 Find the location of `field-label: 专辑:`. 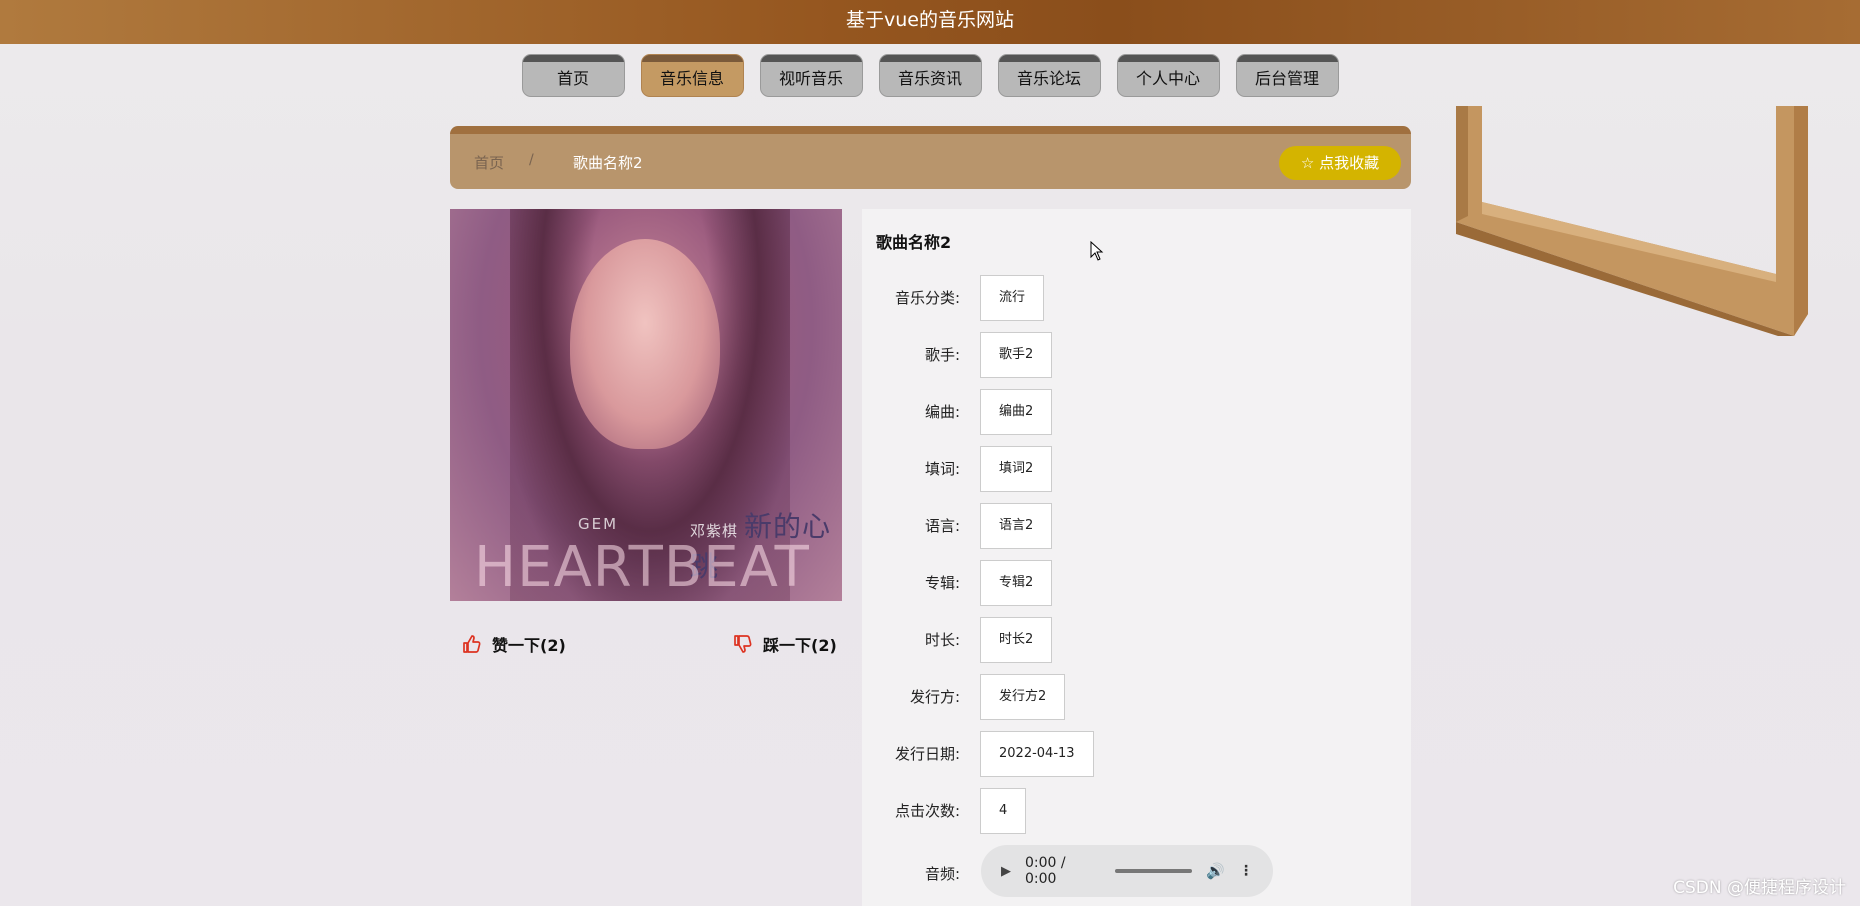

field-label: 专辑: is located at coordinates (942, 583).